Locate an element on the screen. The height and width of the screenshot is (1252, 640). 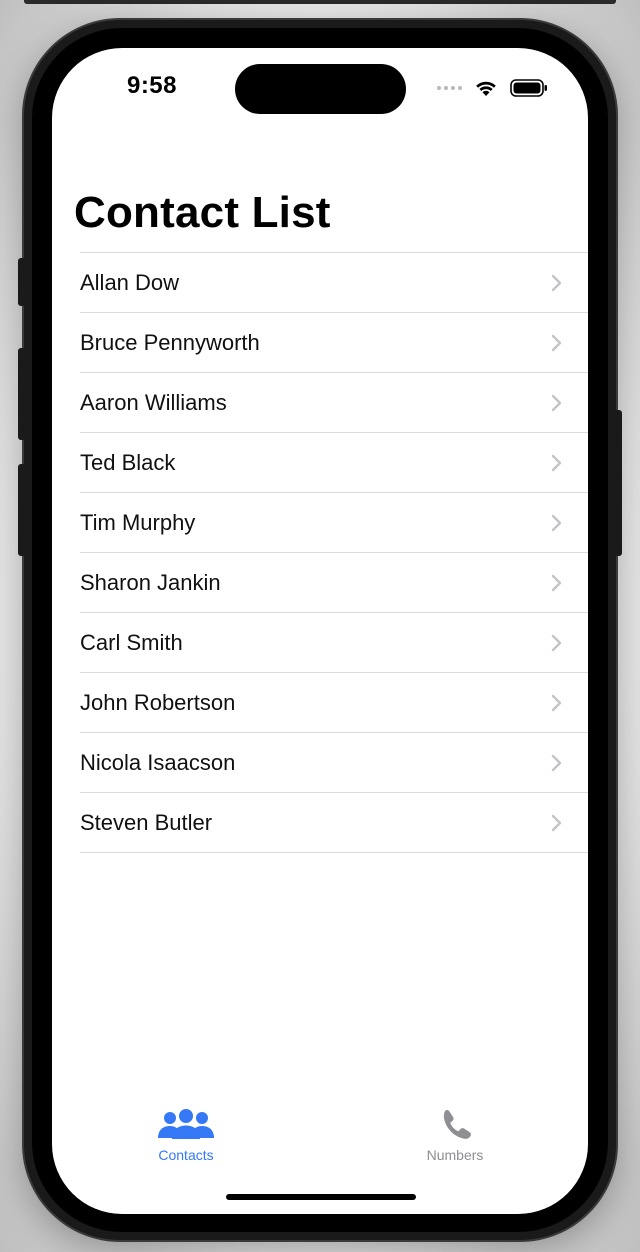
contact-name: Steven Butler is located at coordinates (146, 822).